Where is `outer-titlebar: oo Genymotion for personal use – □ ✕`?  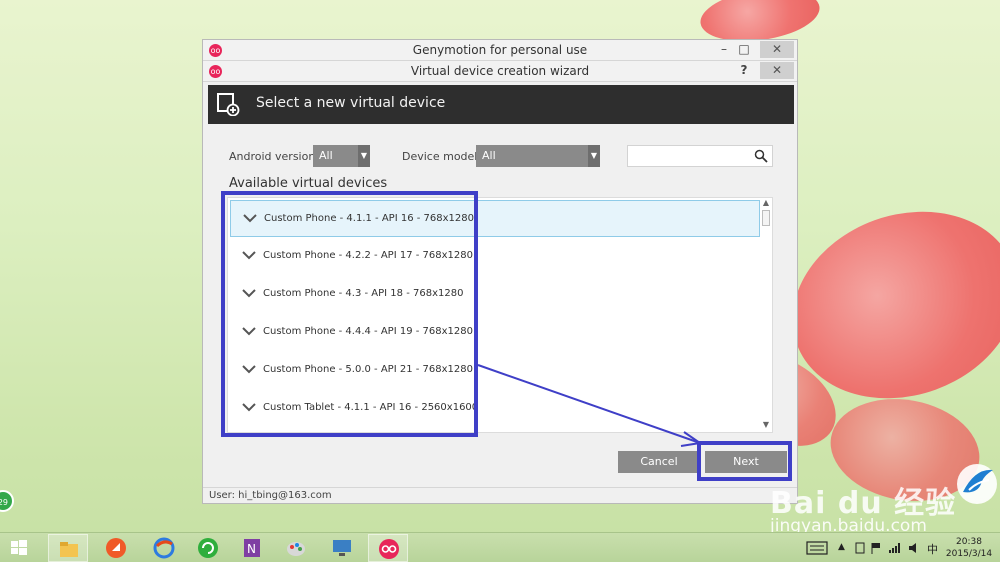
outer-titlebar: oo Genymotion for personal use – □ ✕ is located at coordinates (500, 50).